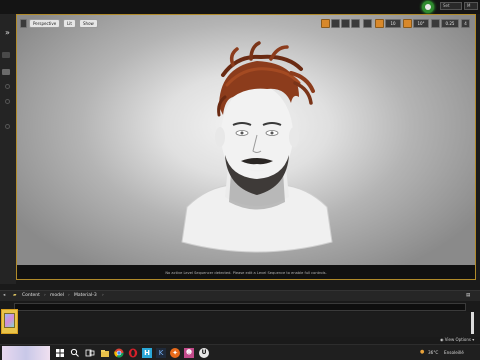  What do you see at coordinates (175, 353) in the screenshot?
I see `app-x-icon: ✦` at bounding box center [175, 353].